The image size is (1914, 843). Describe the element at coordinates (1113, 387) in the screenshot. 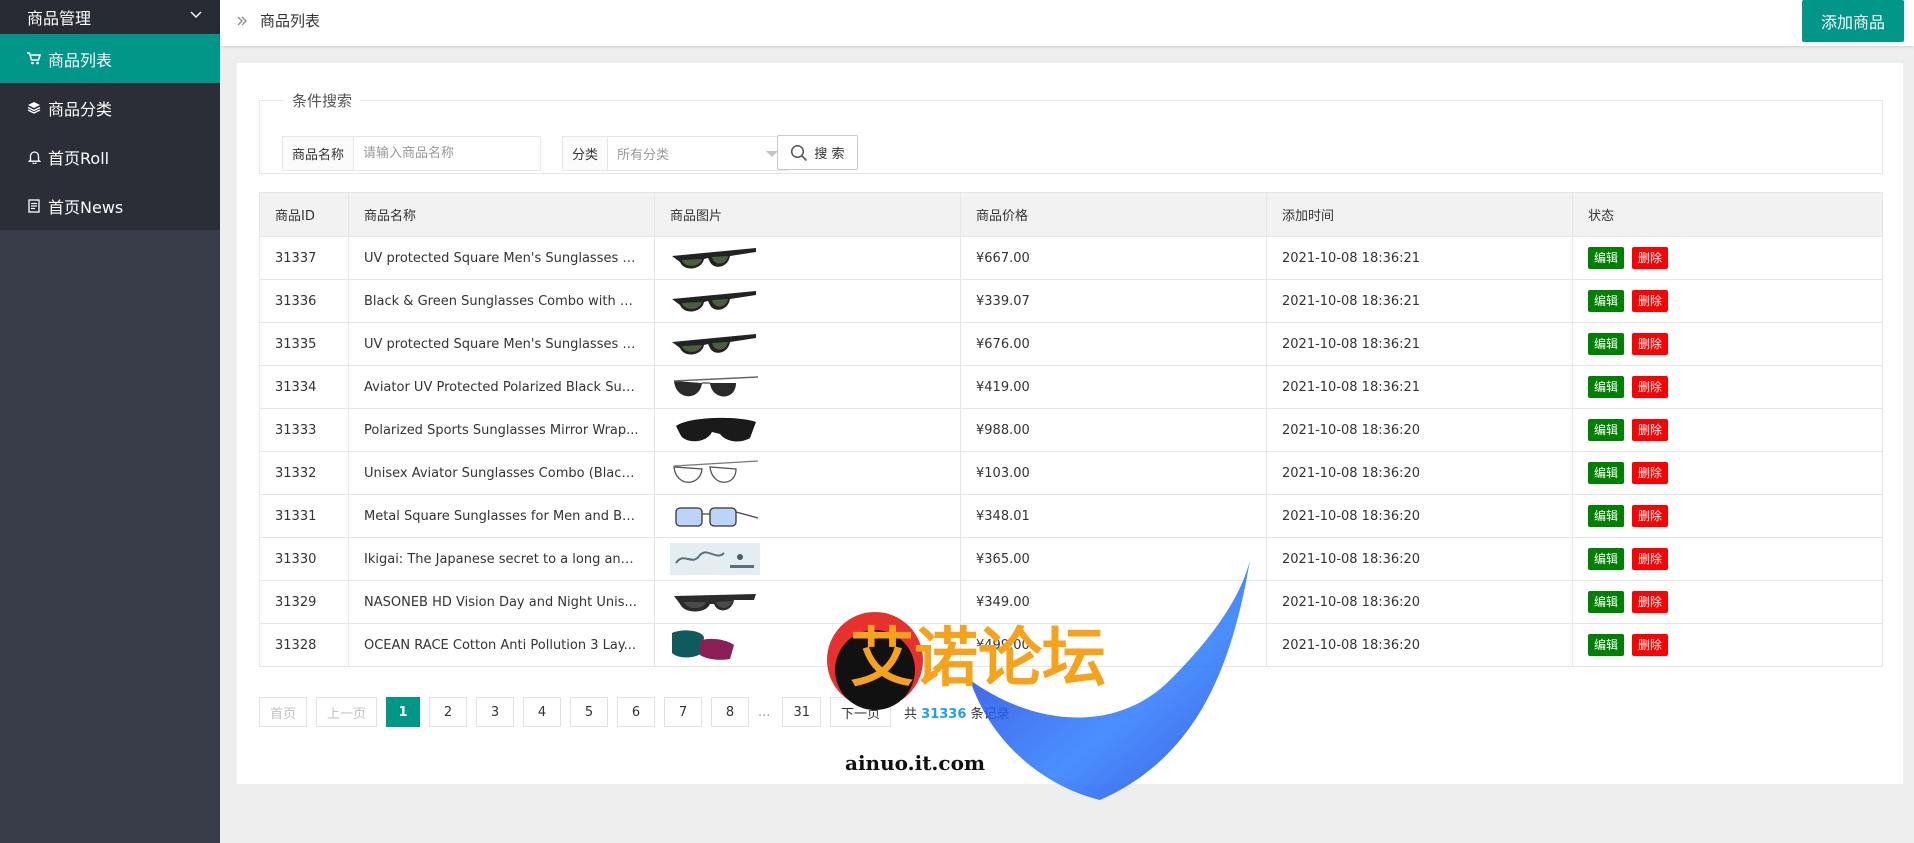

I see `cell-price: ¥419.00` at that location.